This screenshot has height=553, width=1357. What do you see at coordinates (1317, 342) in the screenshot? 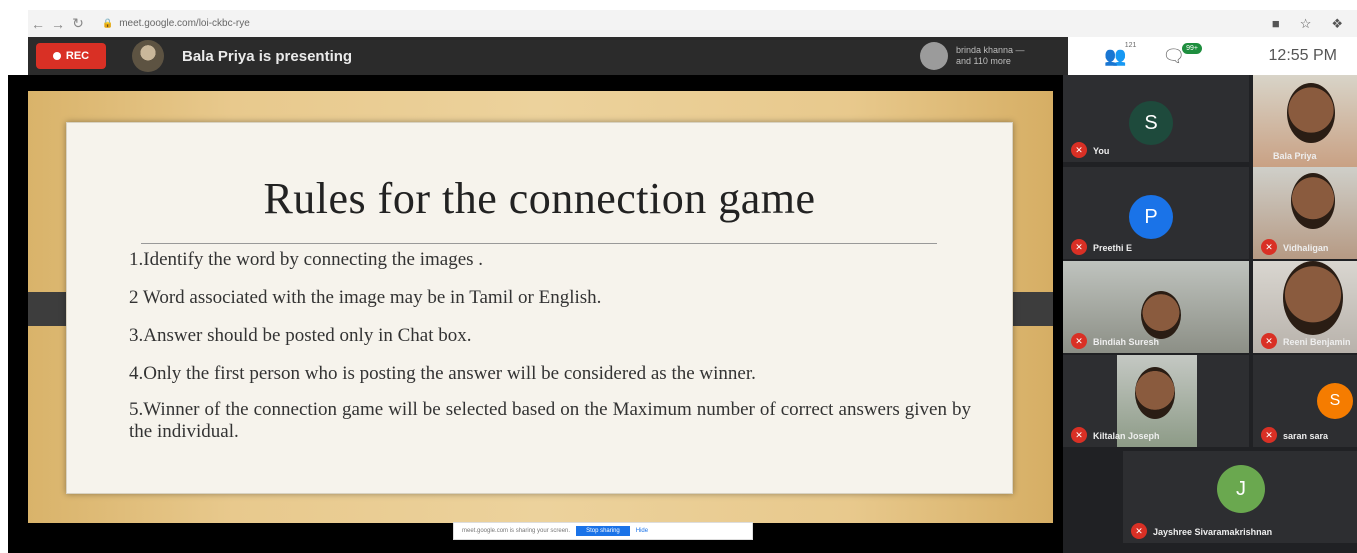
I see `participant-name: Reeni Benjamin` at bounding box center [1317, 342].